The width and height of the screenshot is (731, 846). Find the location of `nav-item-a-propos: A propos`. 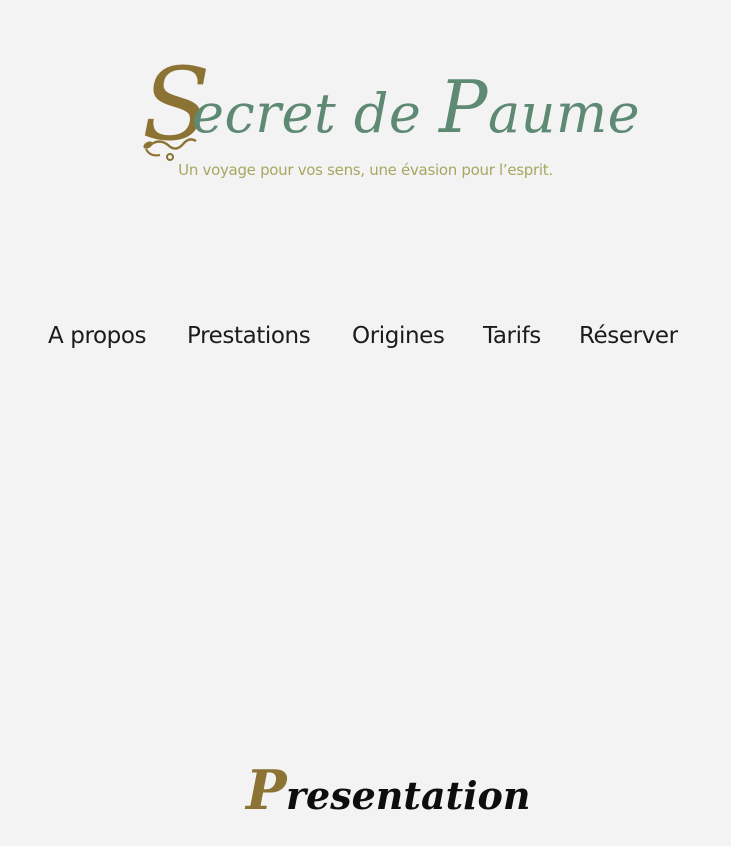

nav-item-a-propos: A propos is located at coordinates (97, 336).